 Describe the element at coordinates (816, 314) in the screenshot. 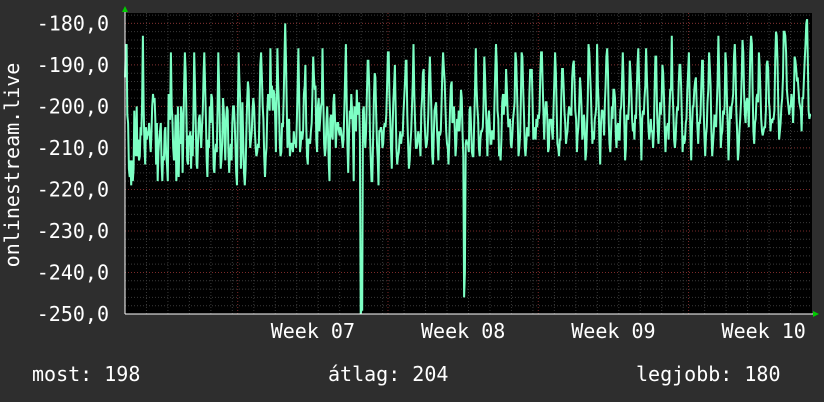

I see `x-axis-arrow` at that location.